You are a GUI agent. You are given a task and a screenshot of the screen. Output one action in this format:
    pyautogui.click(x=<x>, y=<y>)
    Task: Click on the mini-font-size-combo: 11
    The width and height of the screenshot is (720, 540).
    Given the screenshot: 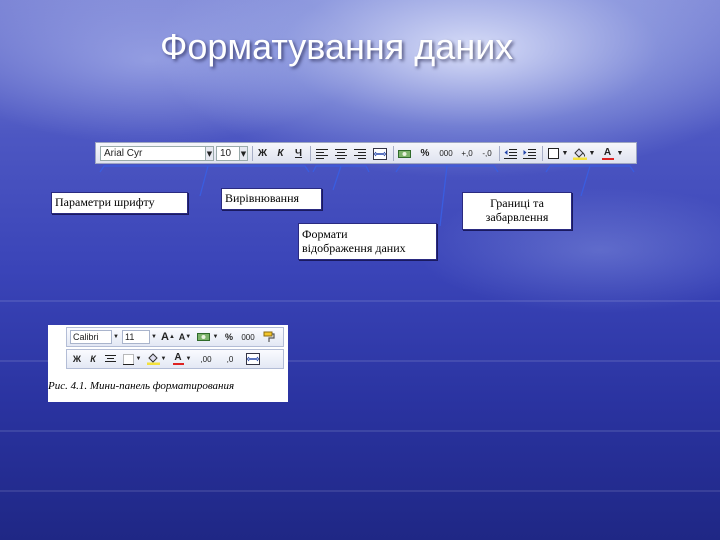 What is the action you would take?
    pyautogui.click(x=136, y=337)
    